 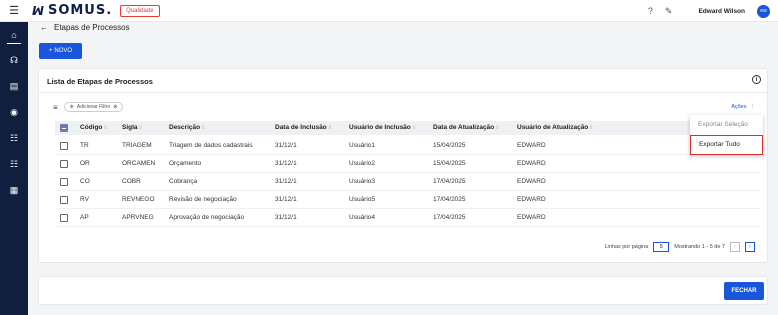 I want to click on more-vertical-icon: ⋮, so click(x=752, y=107).